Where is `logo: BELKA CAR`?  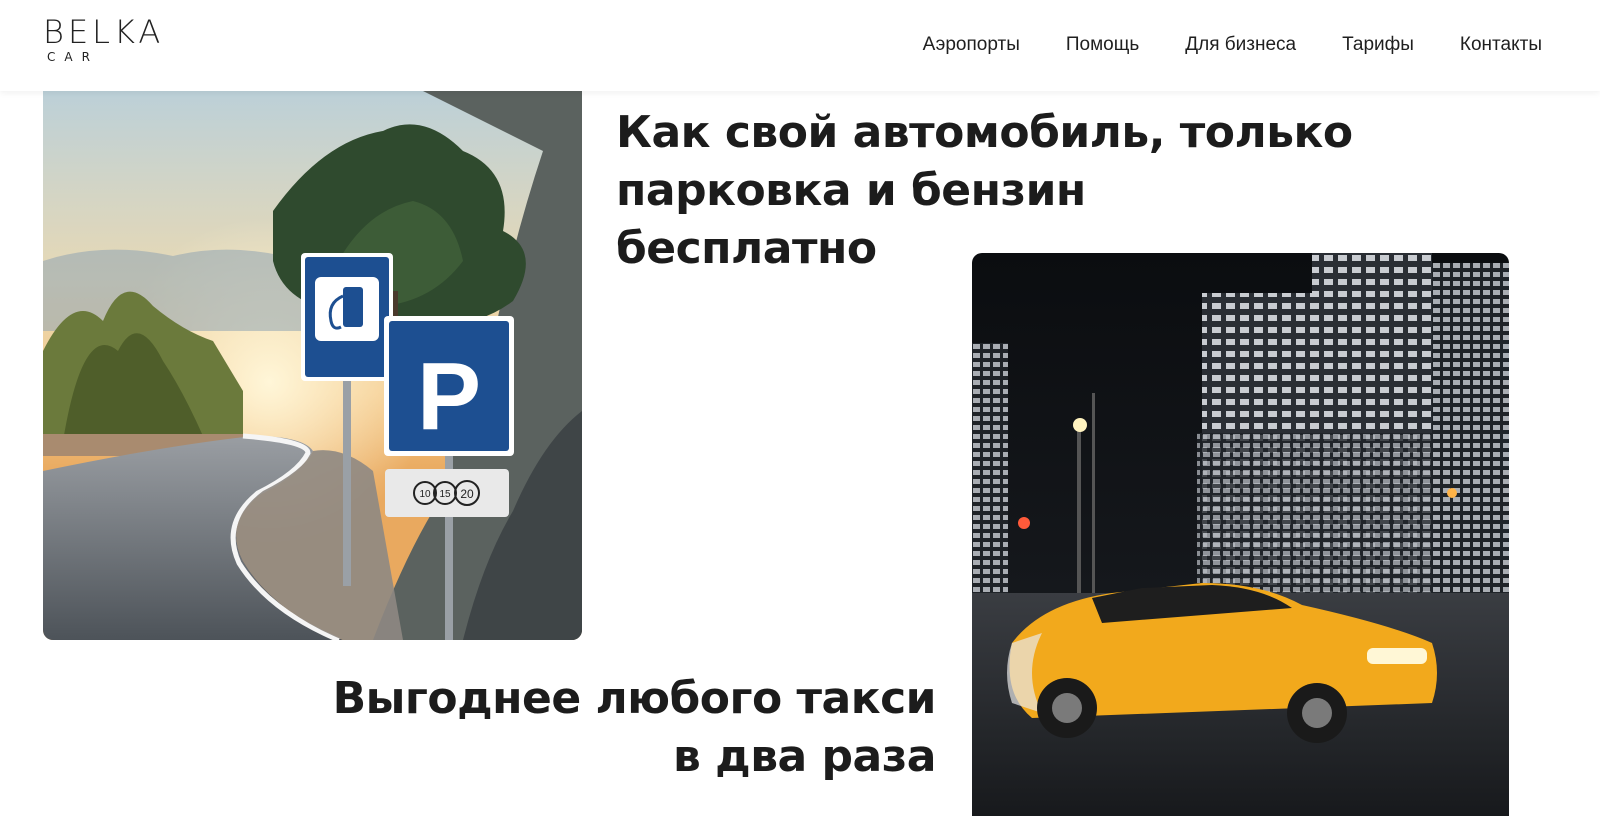
logo: BELKA CAR is located at coordinates (103, 39).